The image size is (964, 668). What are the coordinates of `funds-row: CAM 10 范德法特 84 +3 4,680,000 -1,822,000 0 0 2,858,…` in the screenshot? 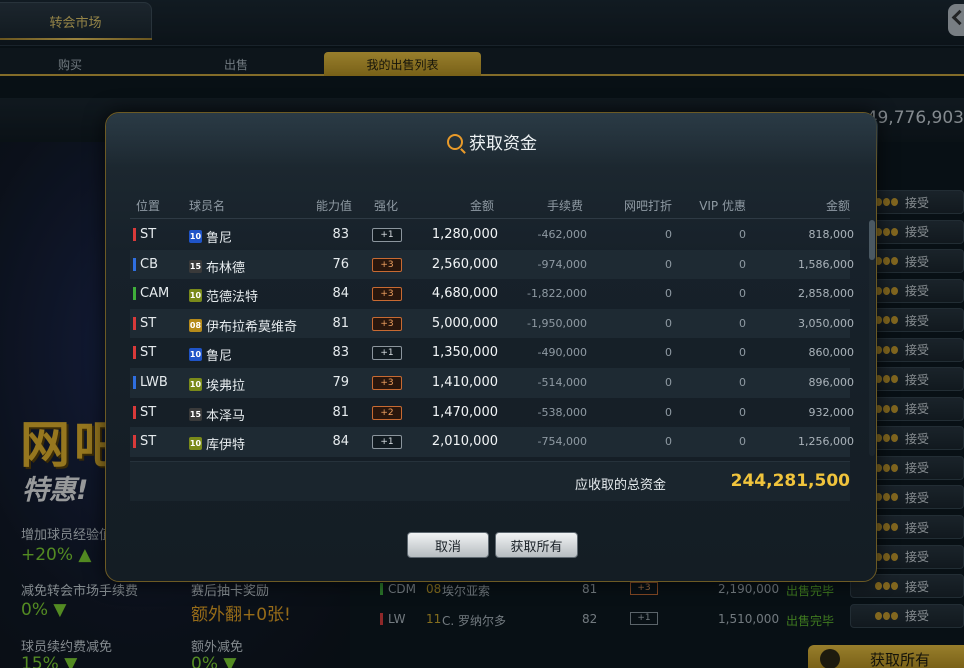 It's located at (492, 294).